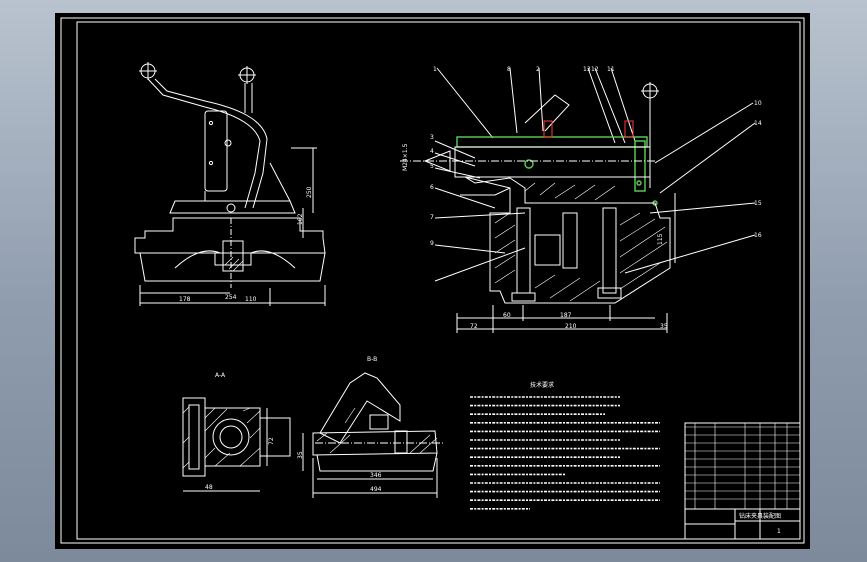  What do you see at coordinates (664, 326) in the screenshot?
I see `side-dim-35: 35` at bounding box center [664, 326].